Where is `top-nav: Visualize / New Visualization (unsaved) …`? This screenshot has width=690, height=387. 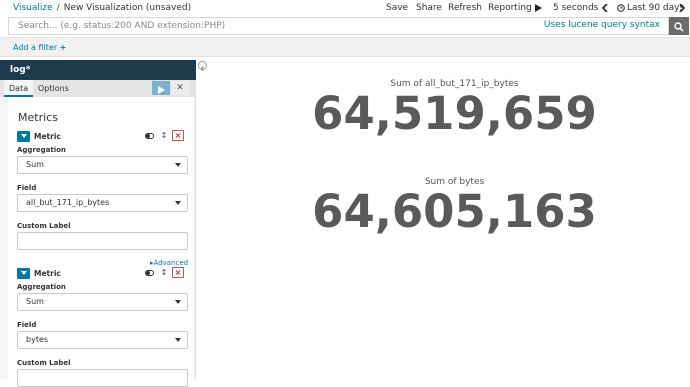
top-nav: Visualize / New Visualization (unsaved) … is located at coordinates (345, 8).